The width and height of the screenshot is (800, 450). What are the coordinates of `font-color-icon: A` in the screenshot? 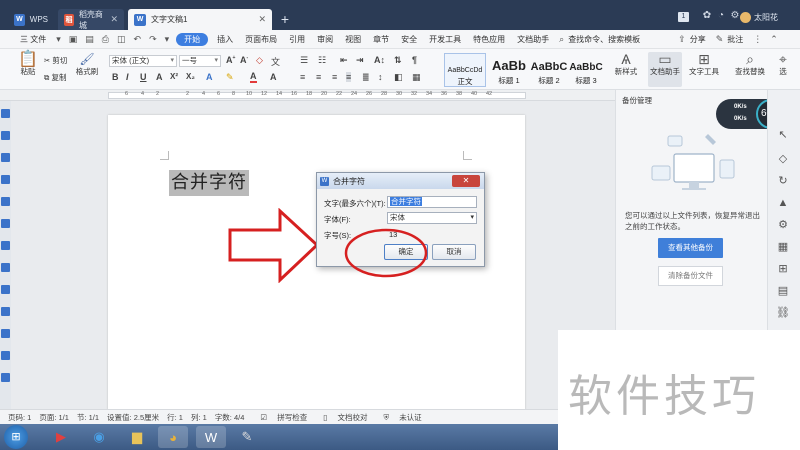 It's located at (253, 77).